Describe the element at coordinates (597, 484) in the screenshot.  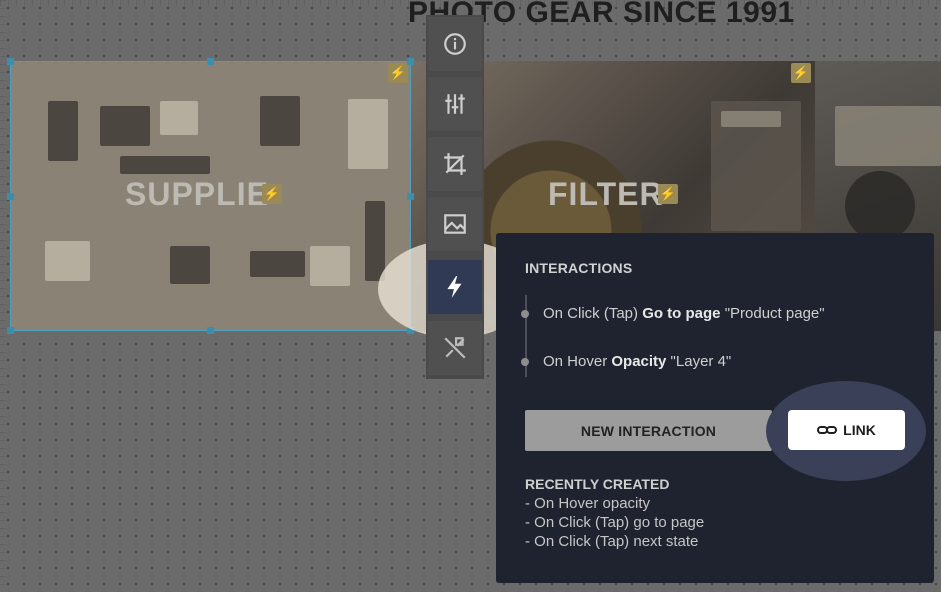
I see `recently-created-title: RECENTLY CREATED` at that location.